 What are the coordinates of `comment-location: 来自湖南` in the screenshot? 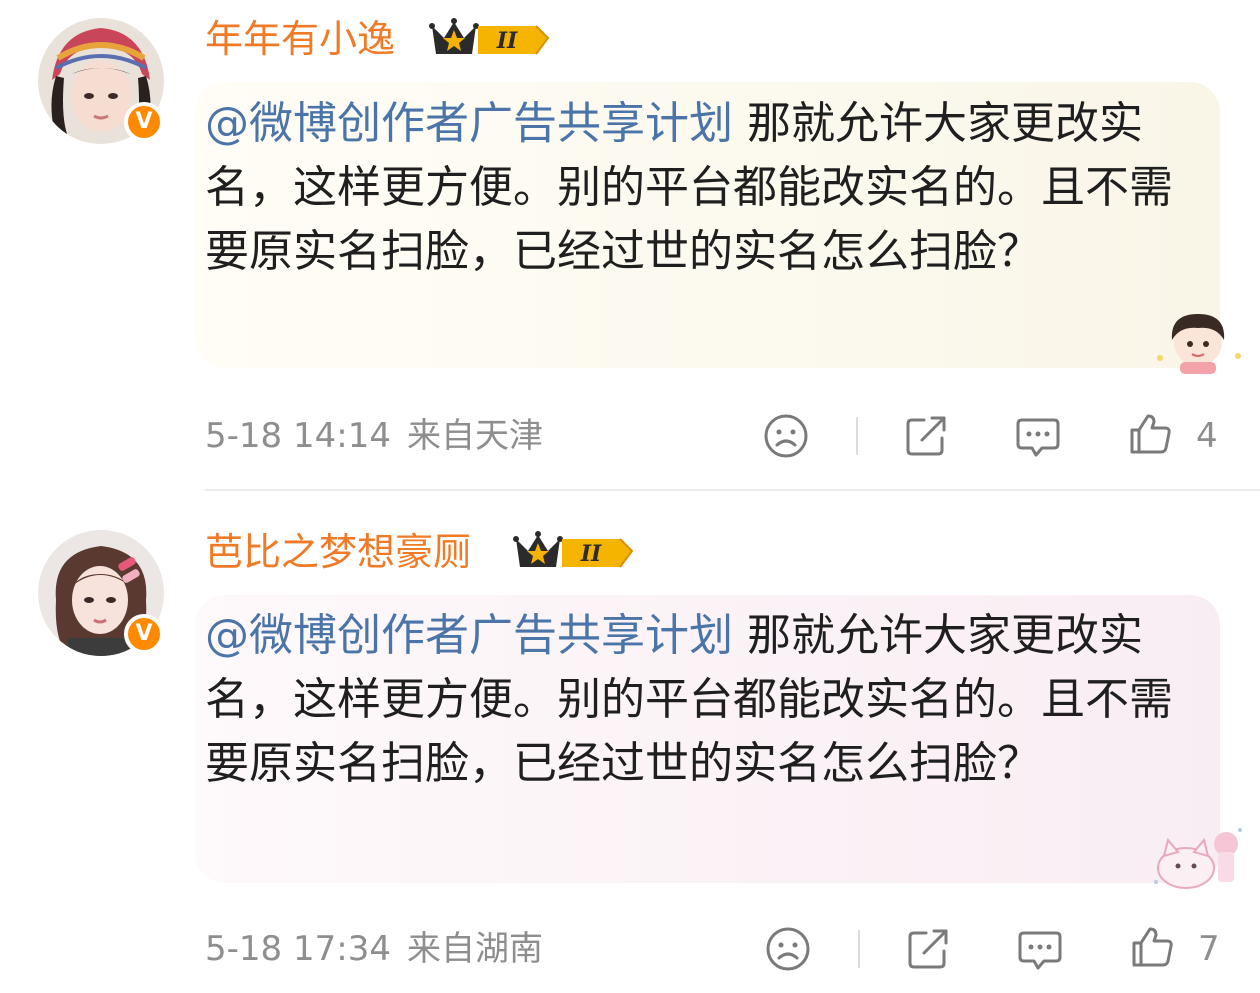 It's located at (474, 949).